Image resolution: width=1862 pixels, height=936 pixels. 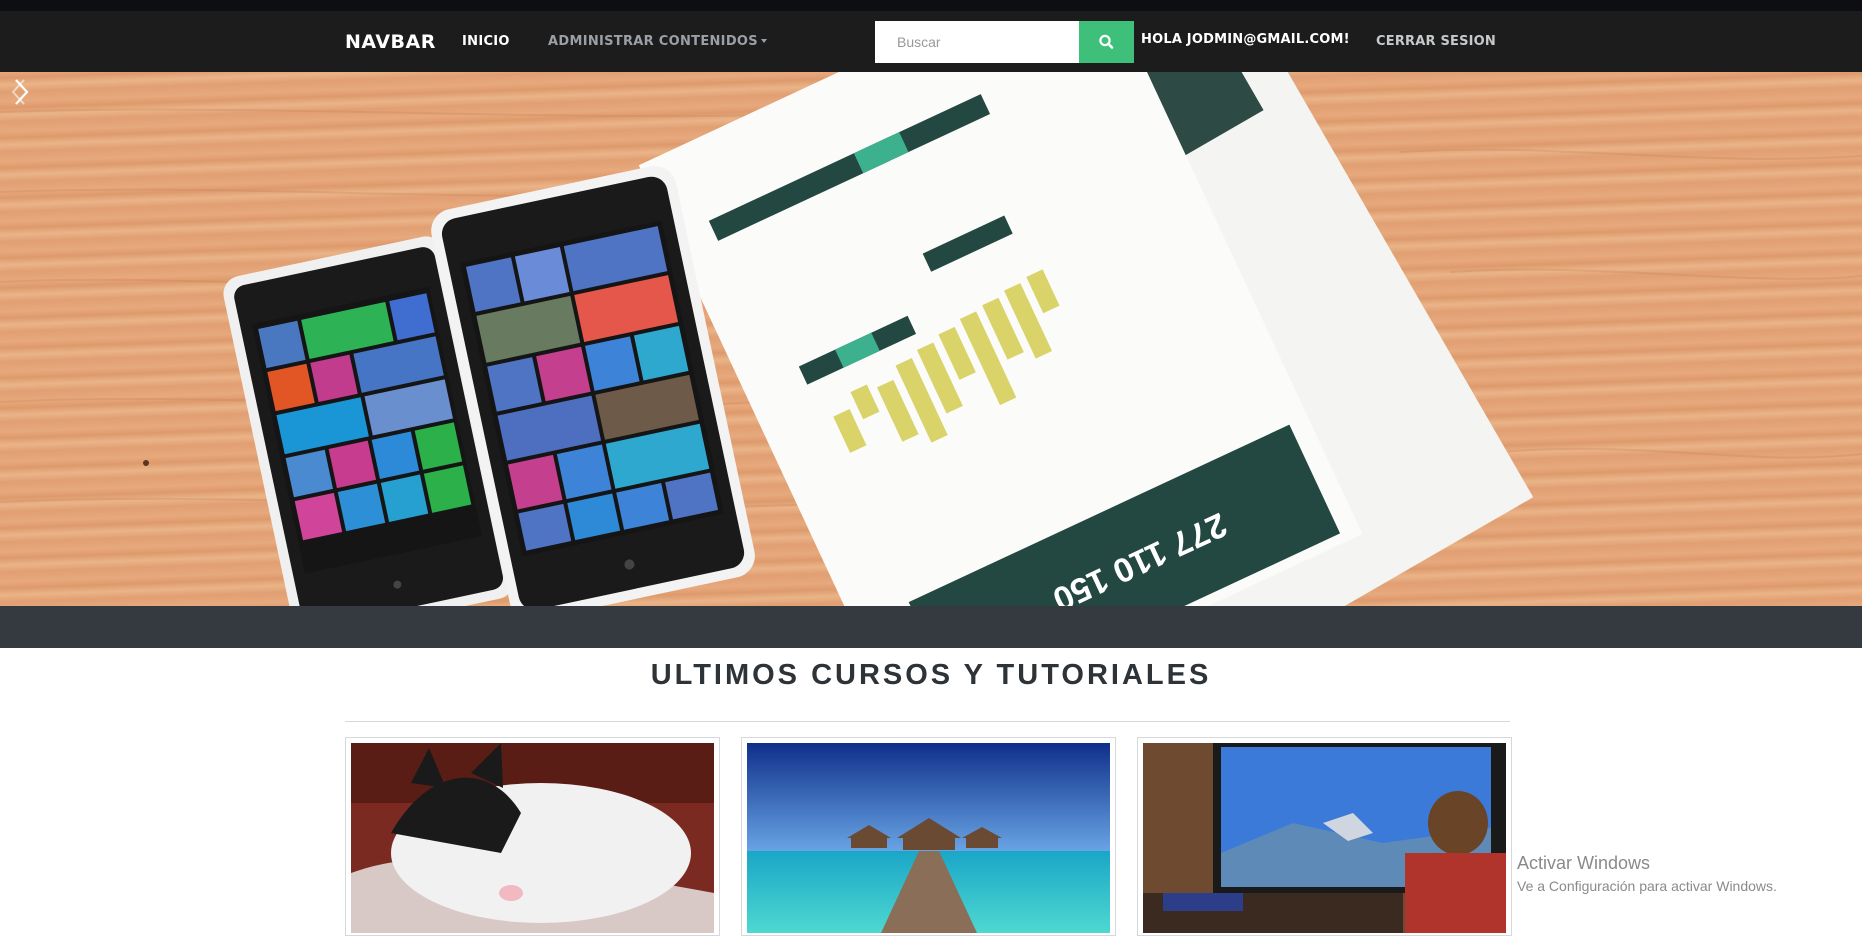 I want to click on chevron-right-icon, so click(x=20, y=92).